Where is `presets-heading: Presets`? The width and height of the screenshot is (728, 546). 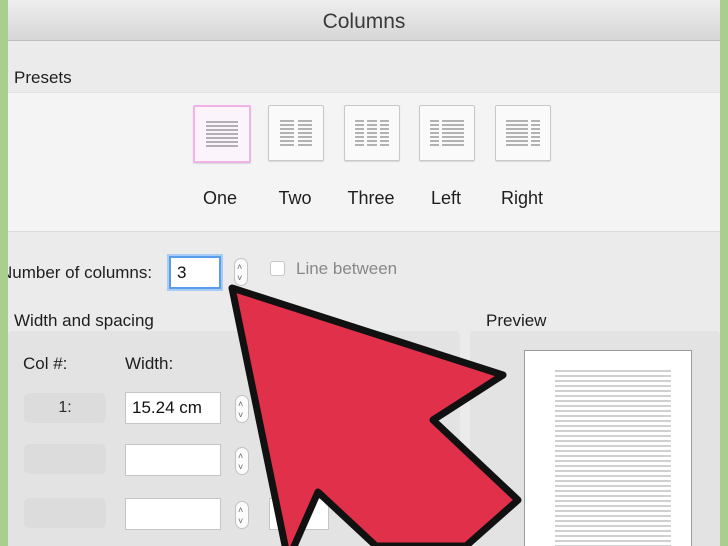
presets-heading: Presets is located at coordinates (43, 77).